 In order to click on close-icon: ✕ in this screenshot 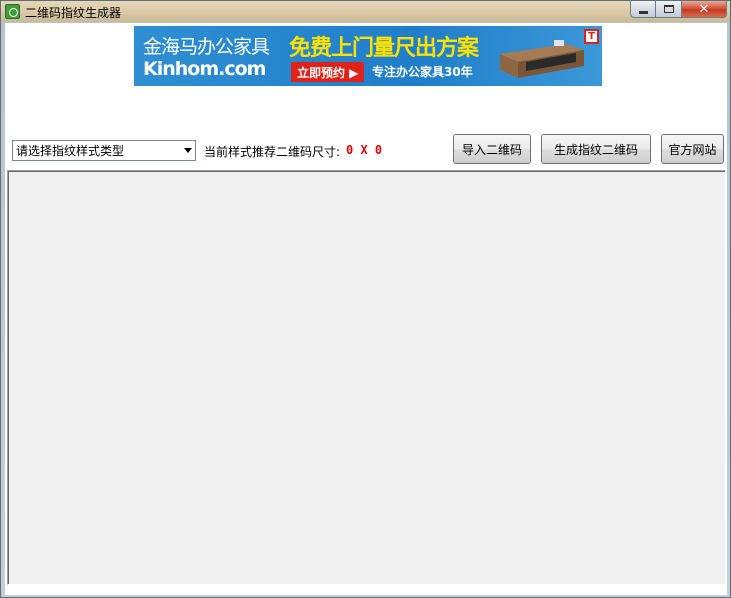, I will do `click(704, 9)`.